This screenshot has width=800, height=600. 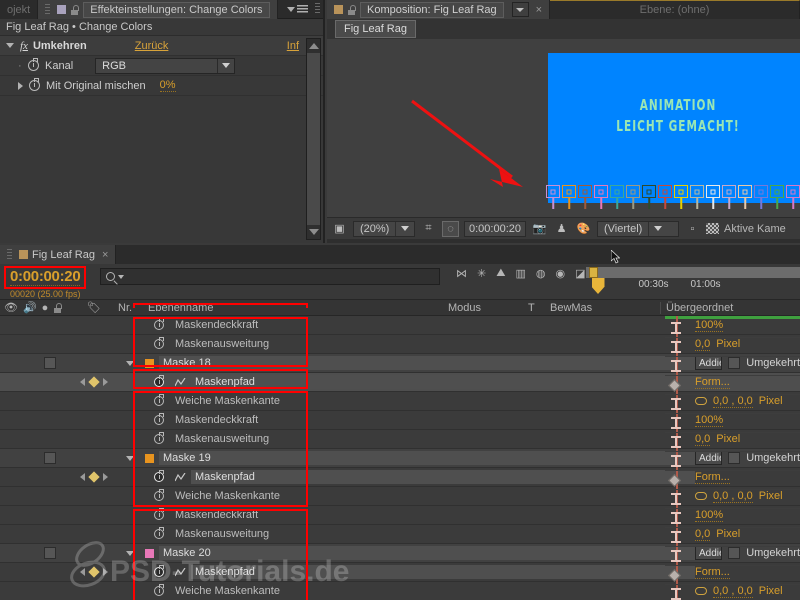 What do you see at coordinates (539, 229) in the screenshot?
I see `snapshot-icon: 📷` at bounding box center [539, 229].